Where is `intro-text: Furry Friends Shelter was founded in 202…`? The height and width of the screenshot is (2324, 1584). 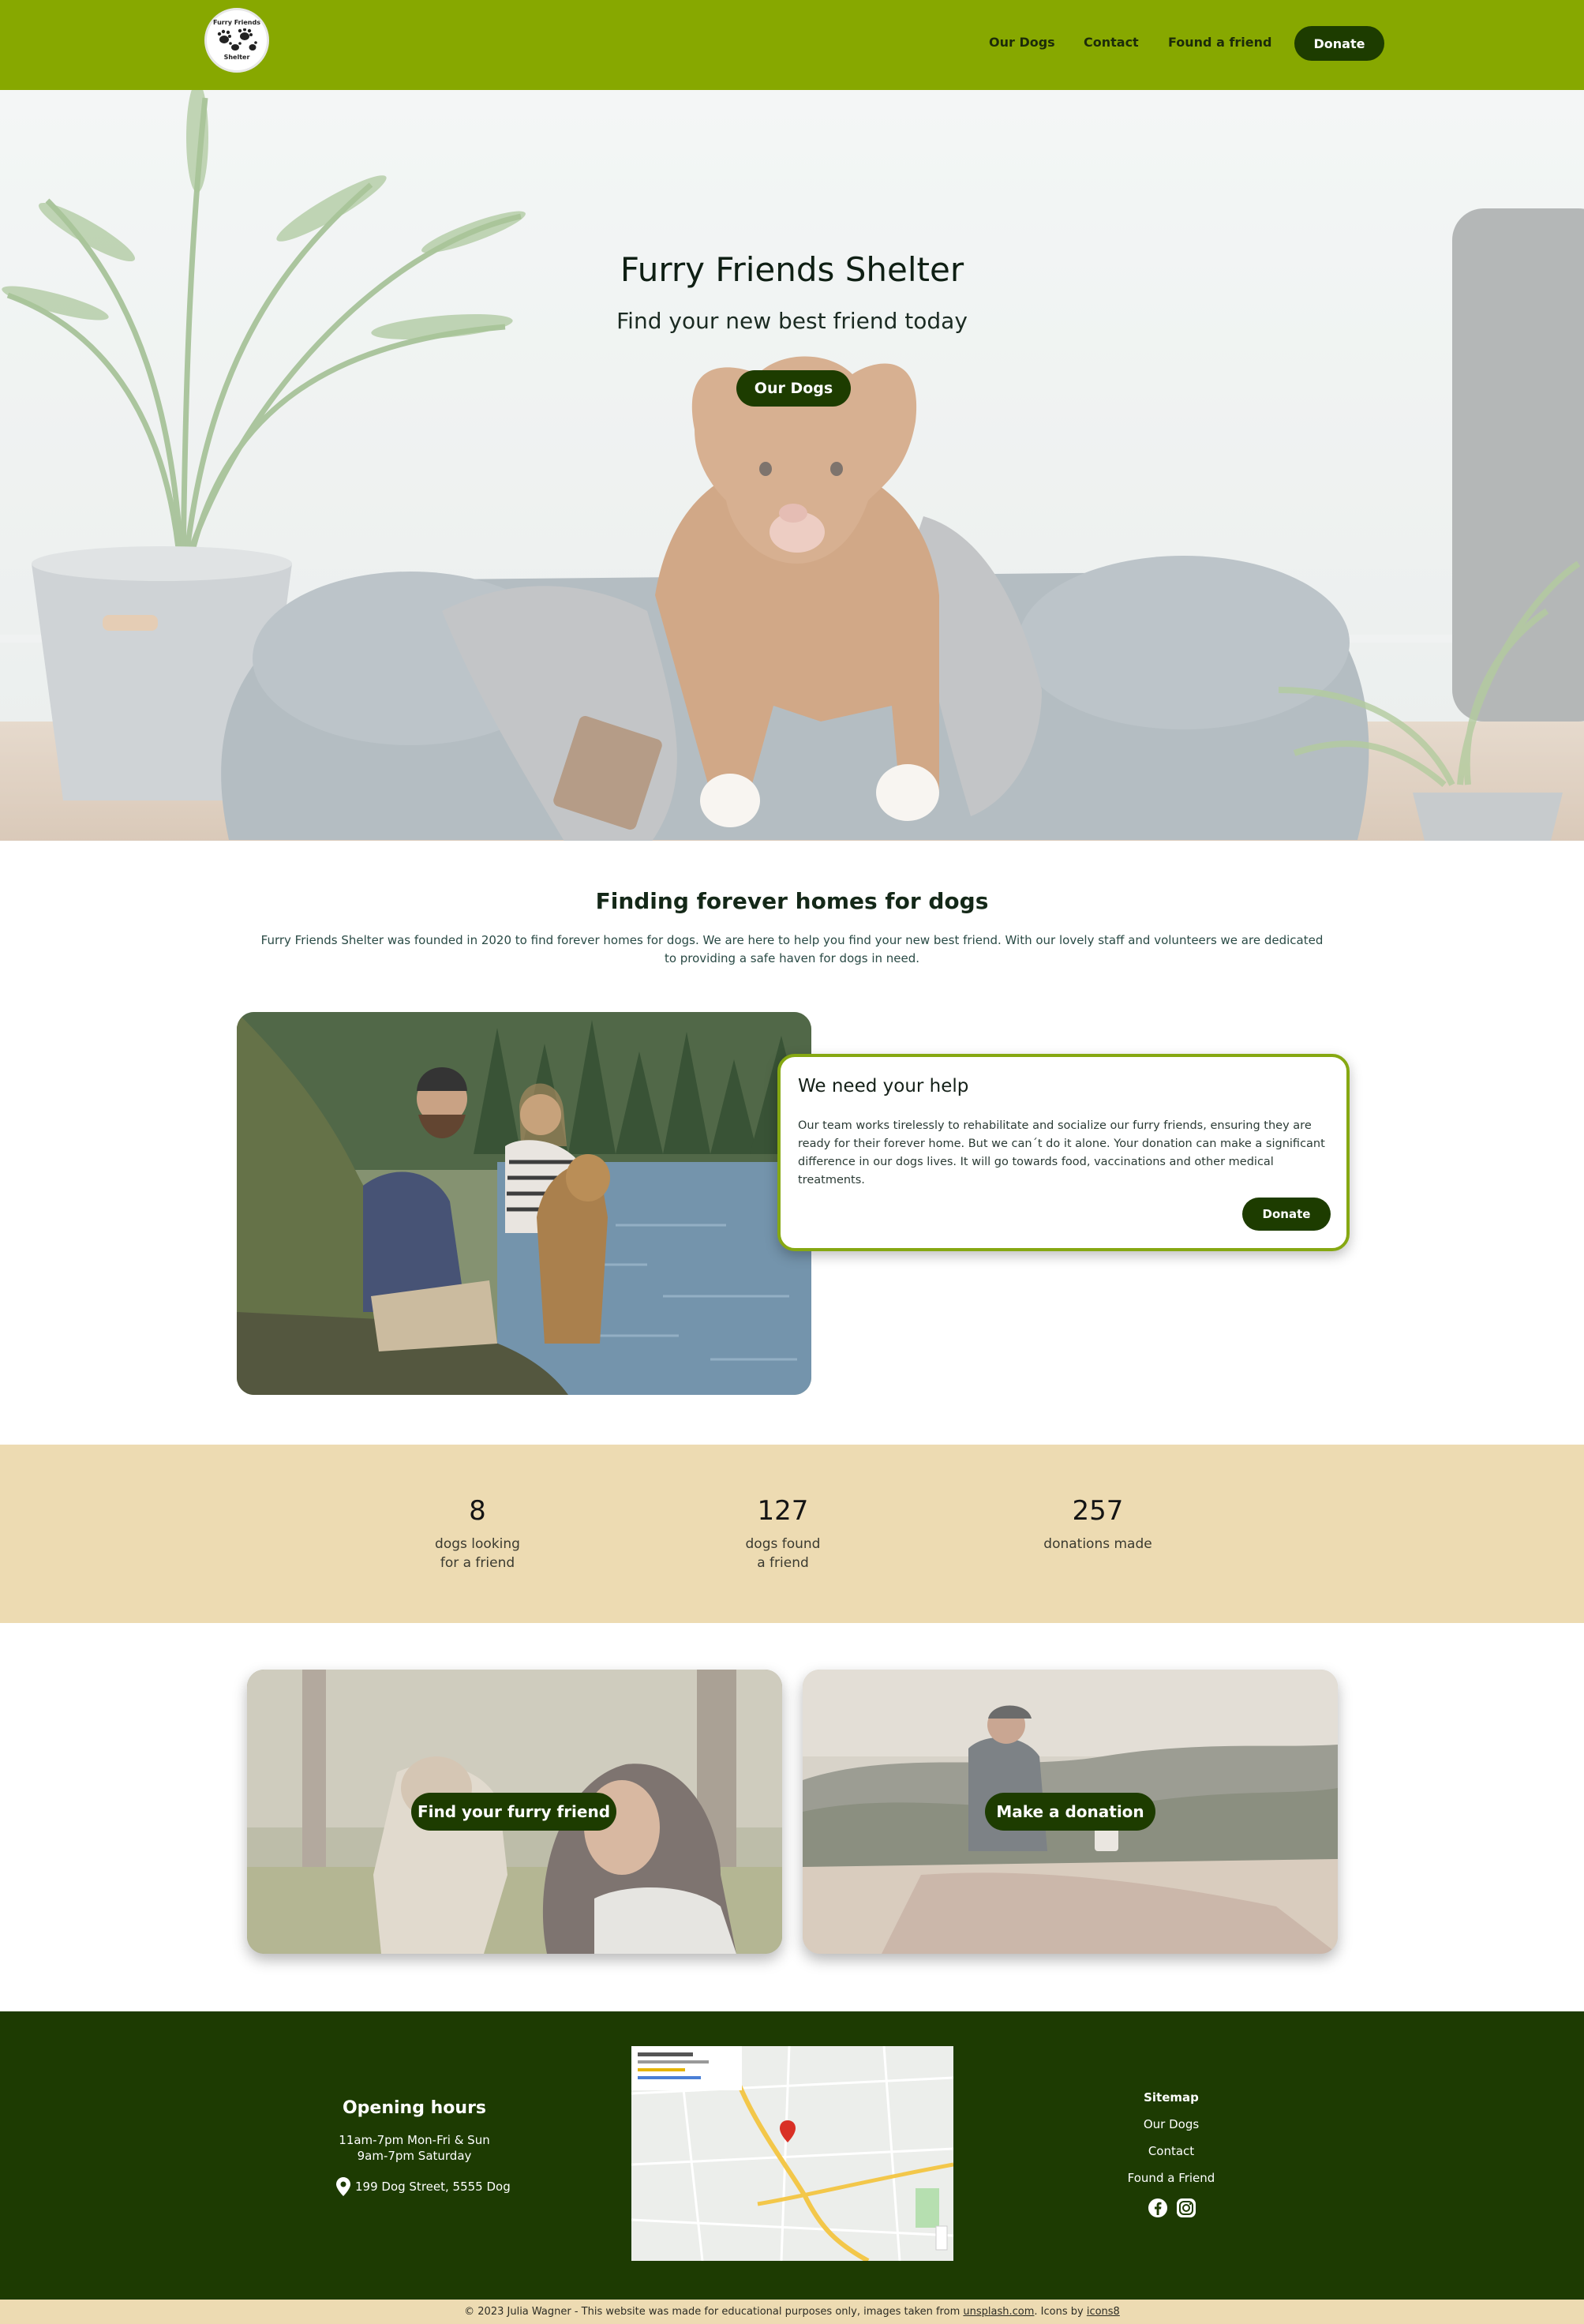 intro-text: Furry Friends Shelter was founded in 202… is located at coordinates (792, 949).